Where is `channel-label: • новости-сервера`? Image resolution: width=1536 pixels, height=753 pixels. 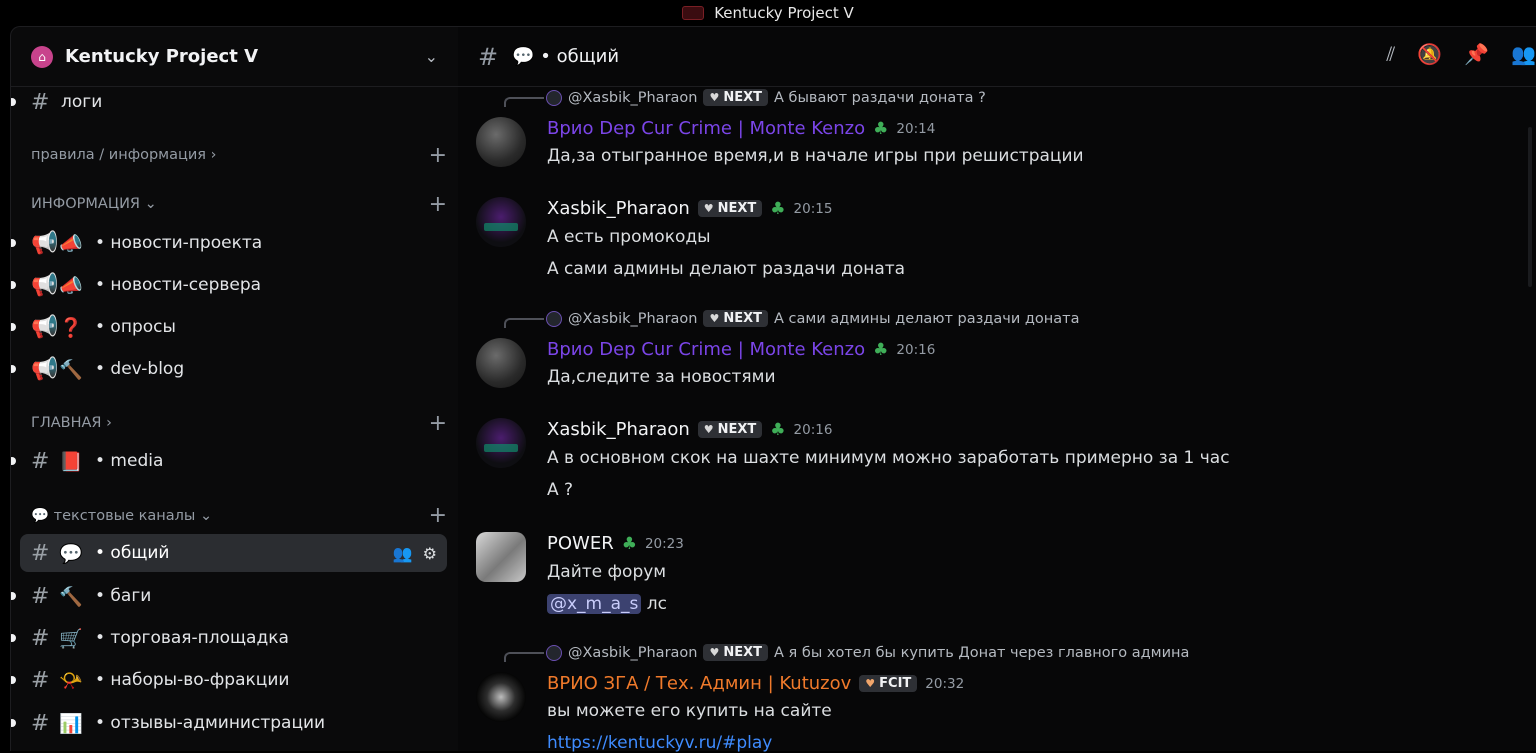 channel-label: • новости-сервера is located at coordinates (178, 285).